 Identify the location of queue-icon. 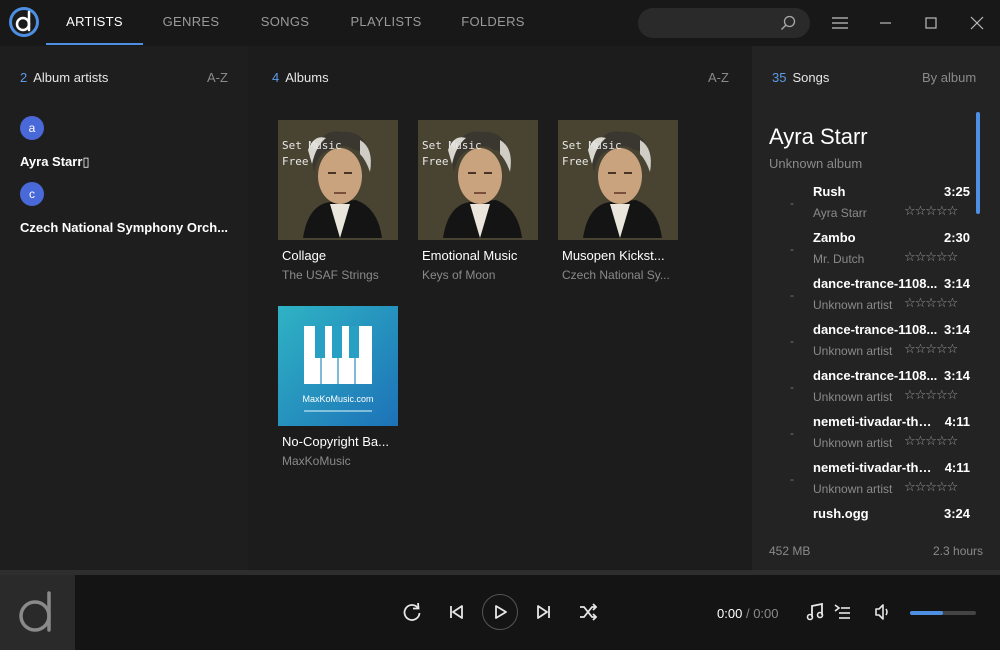
(843, 612).